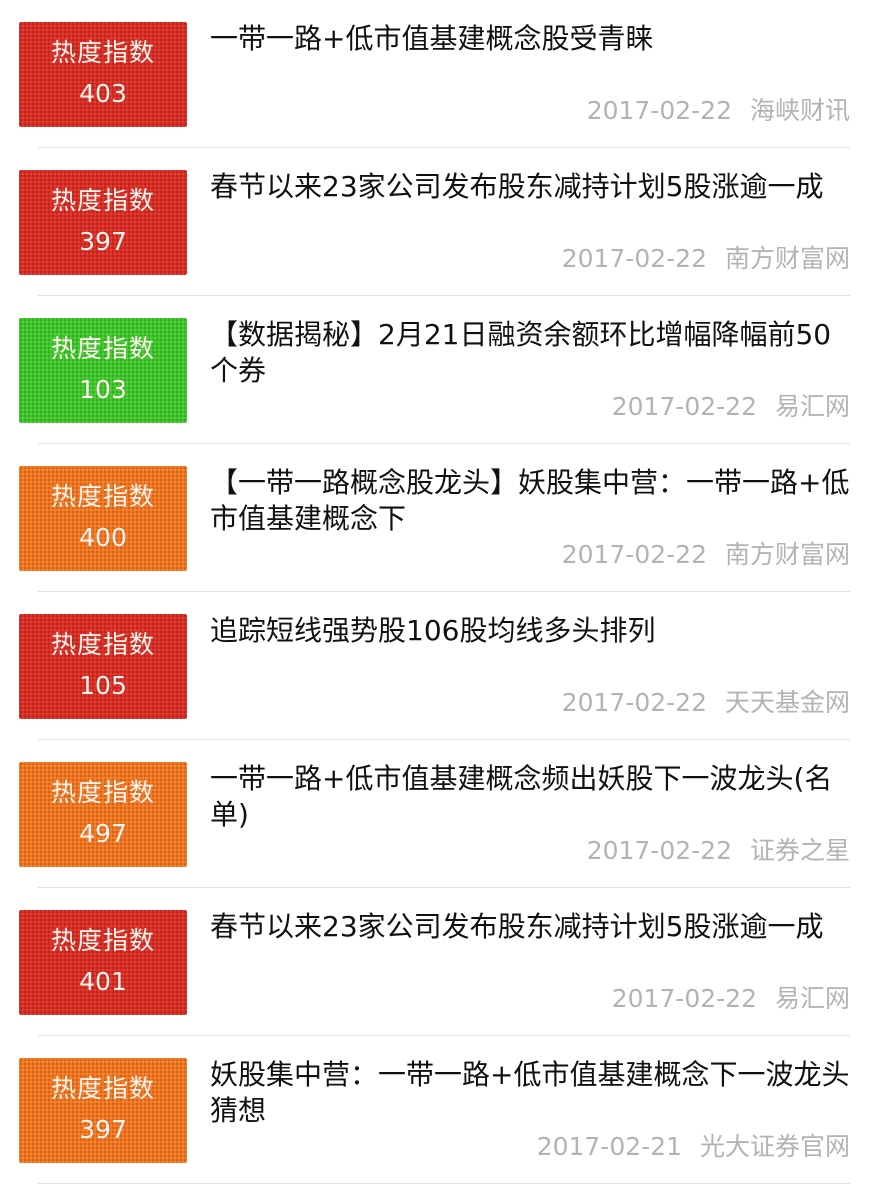 The image size is (870, 1186). Describe the element at coordinates (799, 850) in the screenshot. I see `news-source: 证券之星` at that location.